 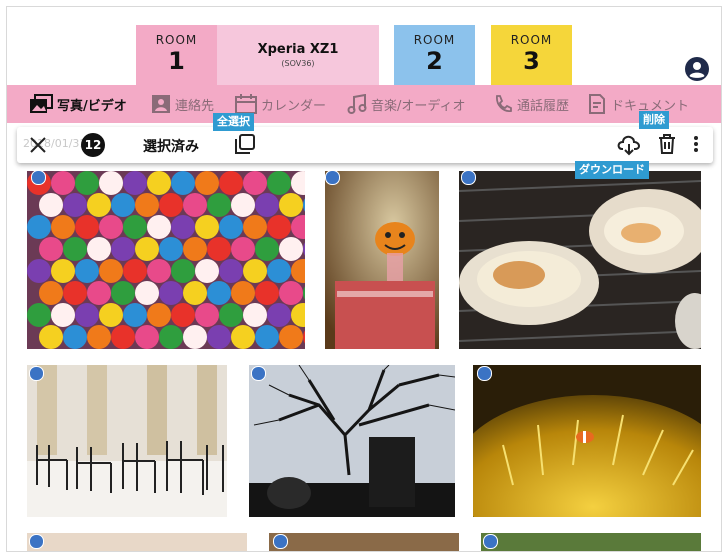 I want to click on selection-toolbar: 2018/01/31 12 選択済み, so click(x=365, y=145).